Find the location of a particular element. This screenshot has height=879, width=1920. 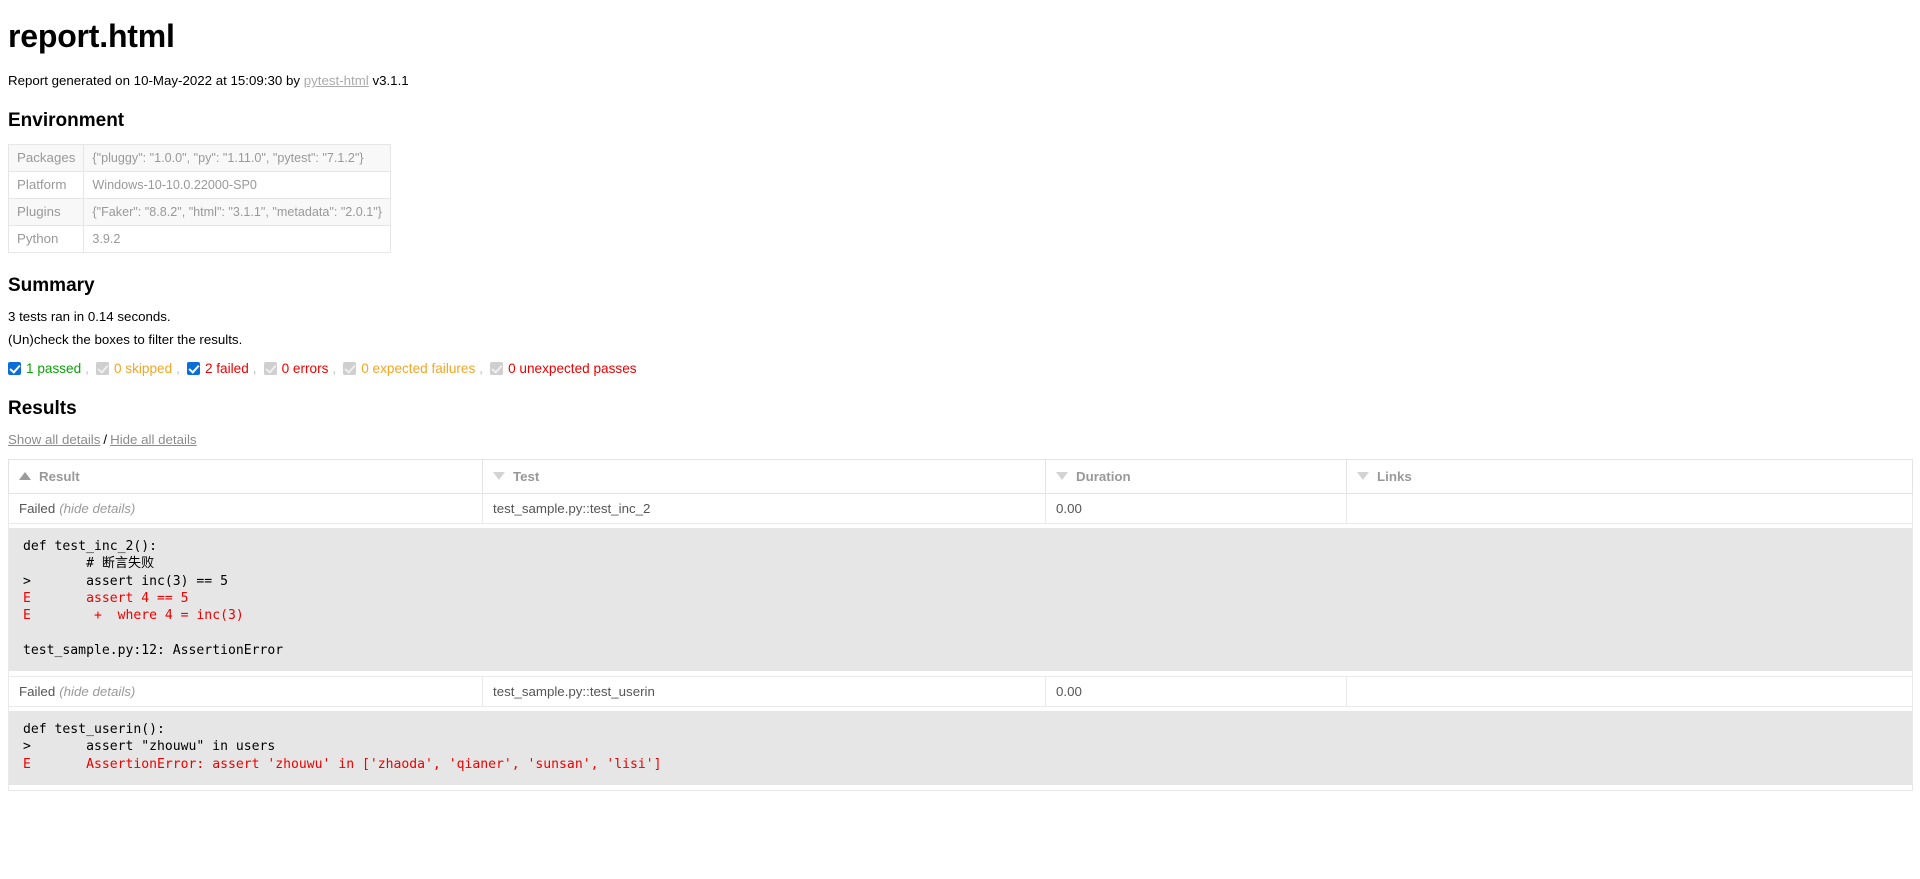

checkbox-errors is located at coordinates (270, 368).